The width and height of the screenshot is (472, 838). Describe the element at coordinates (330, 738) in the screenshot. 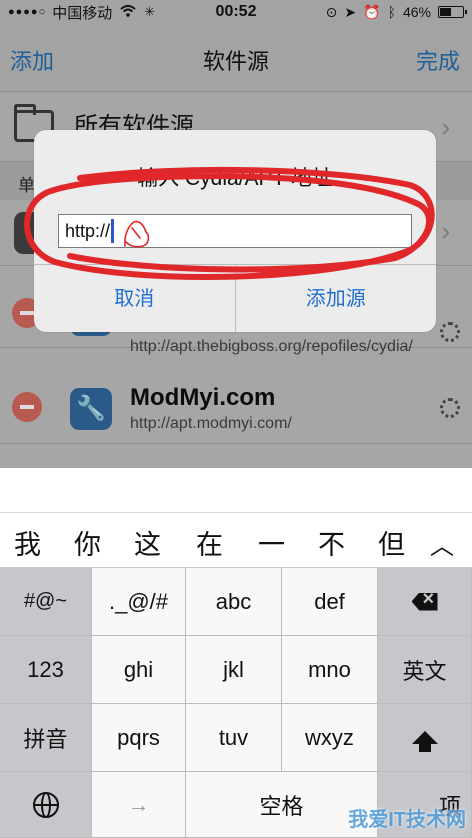

I see `key-wxyz: wxyz` at that location.